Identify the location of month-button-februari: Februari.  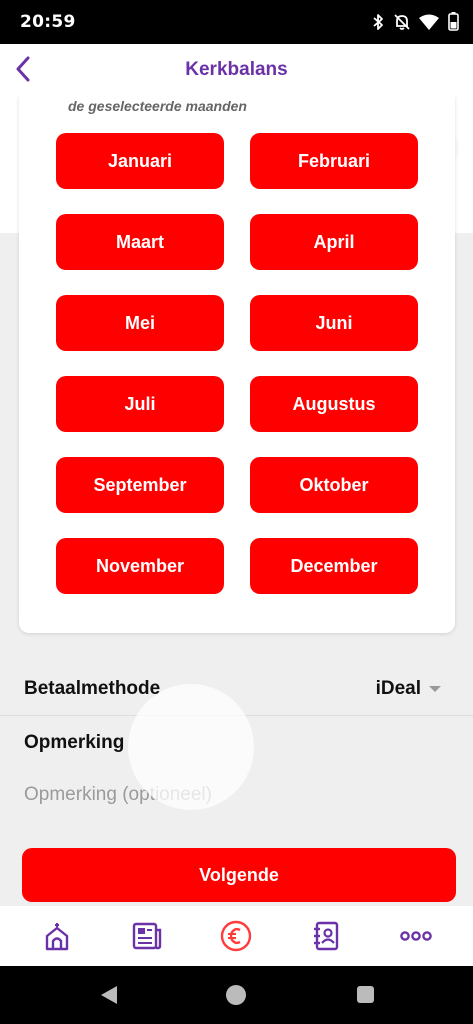
(334, 161).